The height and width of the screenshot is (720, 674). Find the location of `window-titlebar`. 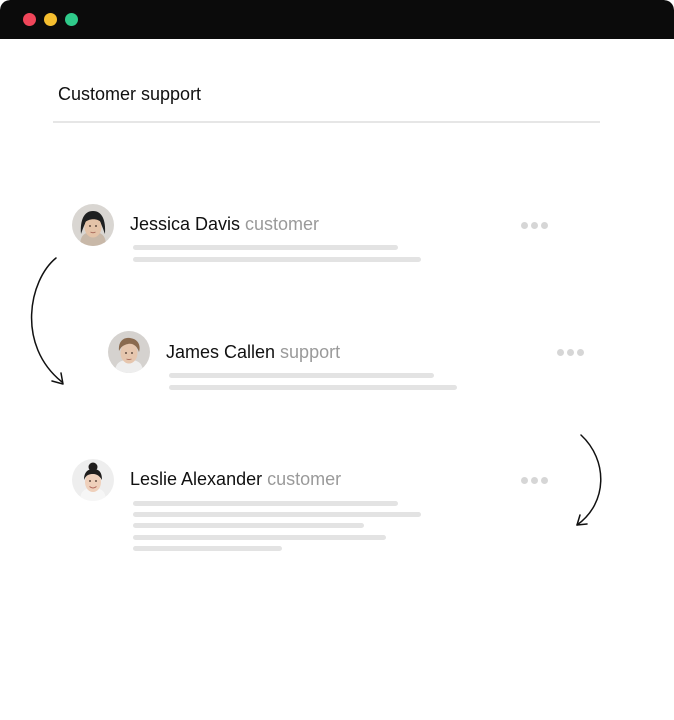

window-titlebar is located at coordinates (337, 19).